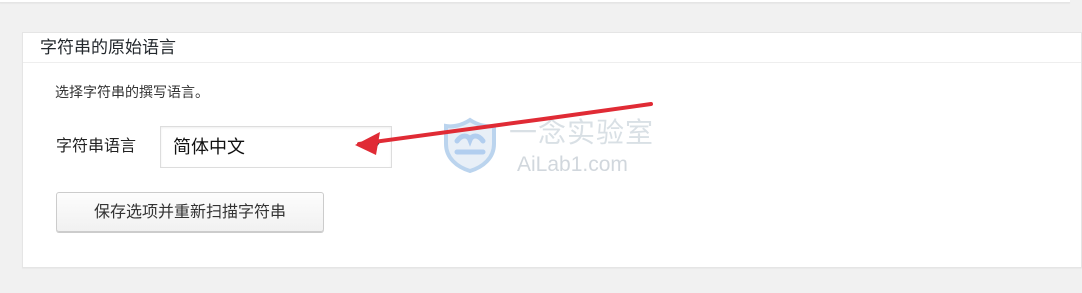  Describe the element at coordinates (376, 144) in the screenshot. I see `select-arrow-icon` at that location.